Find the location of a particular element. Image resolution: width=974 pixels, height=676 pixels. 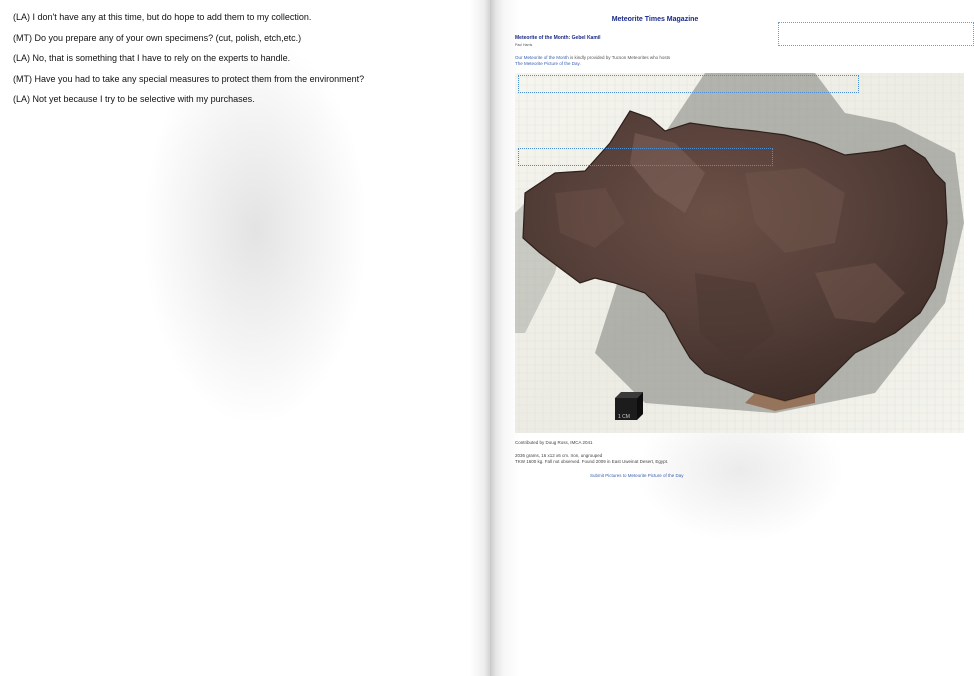

meteorite-of-month-title: Meteorite of the Month: Gebel Kamil is located at coordinates (558, 38).